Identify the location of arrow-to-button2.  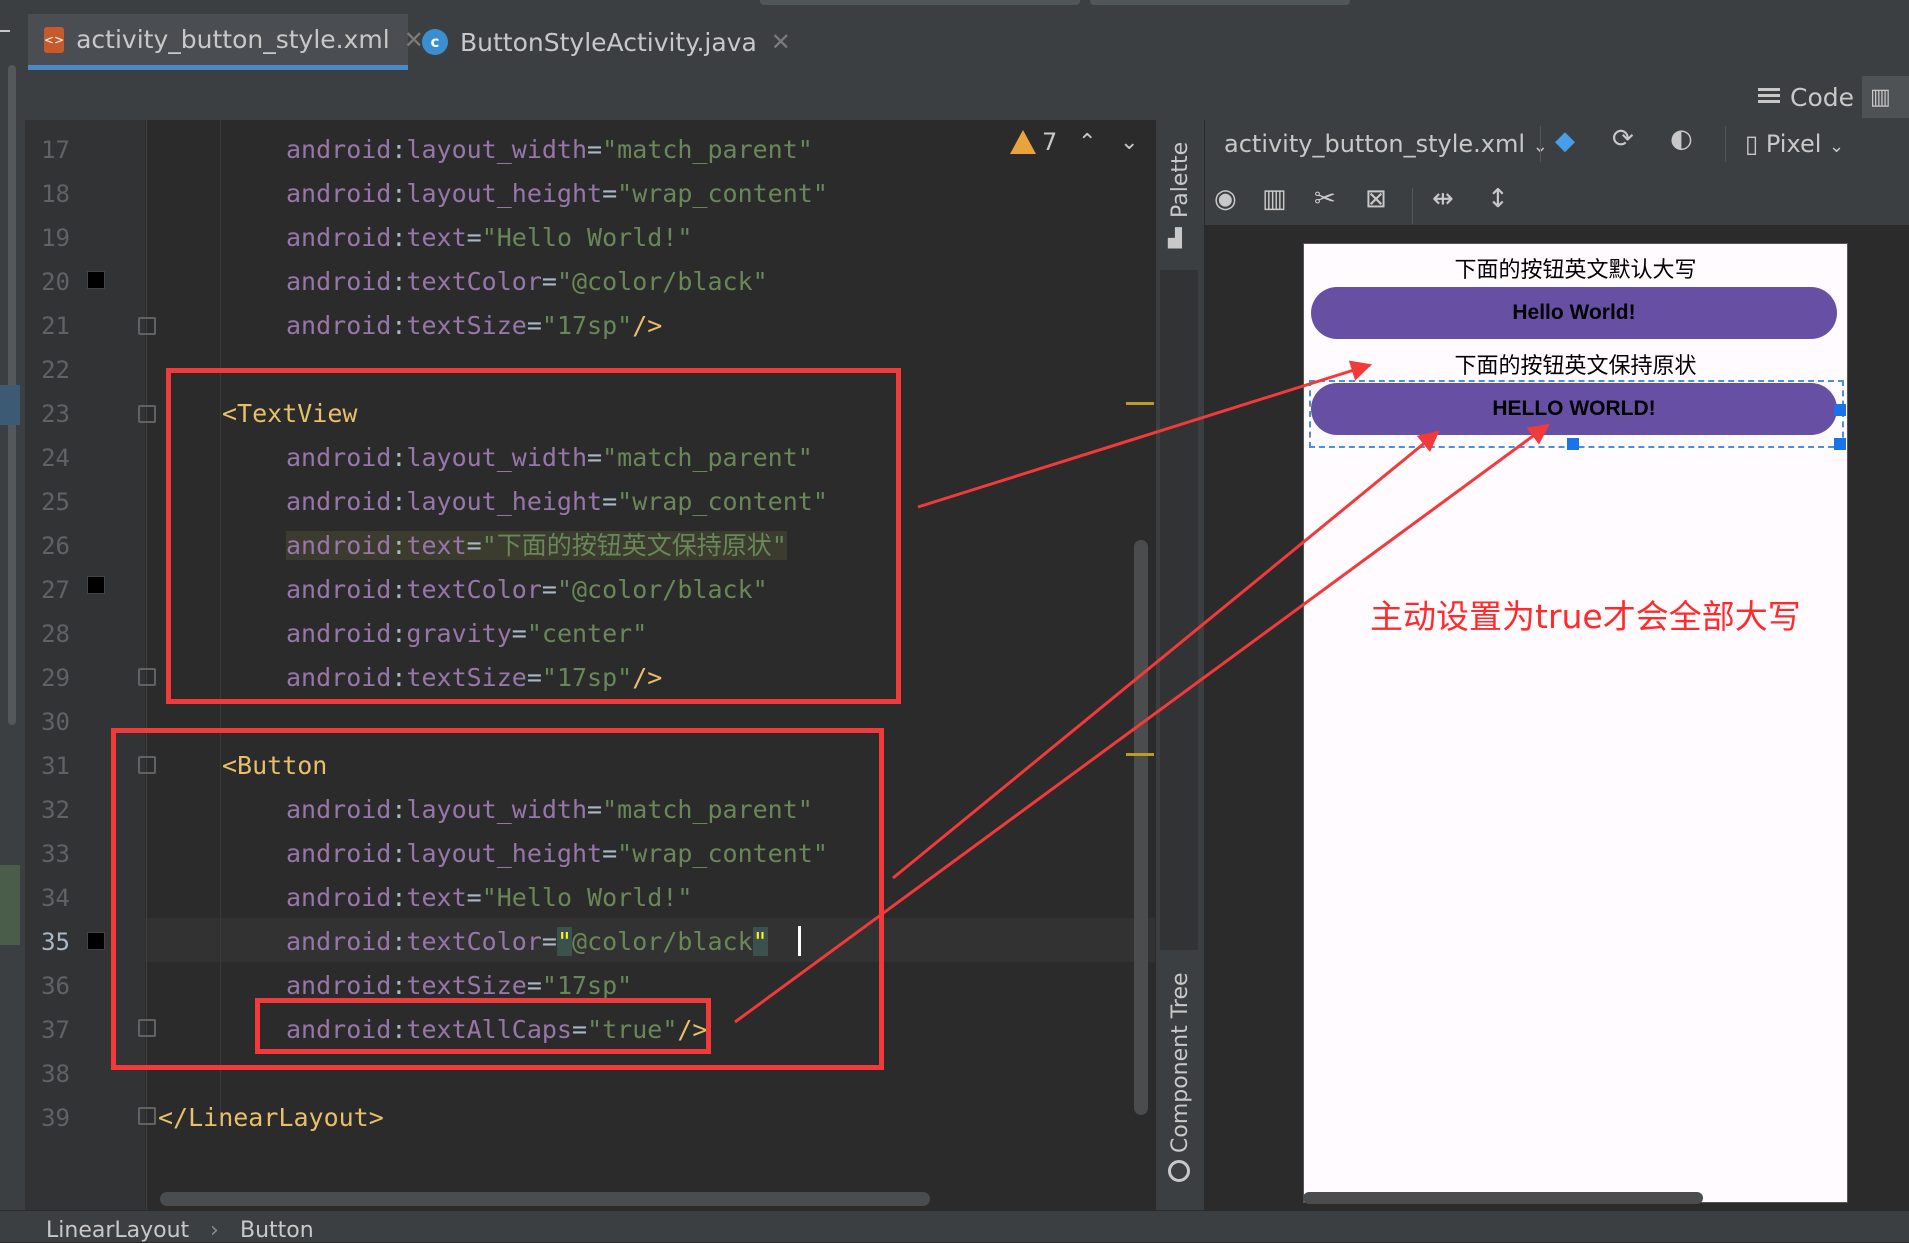
(1166, 655).